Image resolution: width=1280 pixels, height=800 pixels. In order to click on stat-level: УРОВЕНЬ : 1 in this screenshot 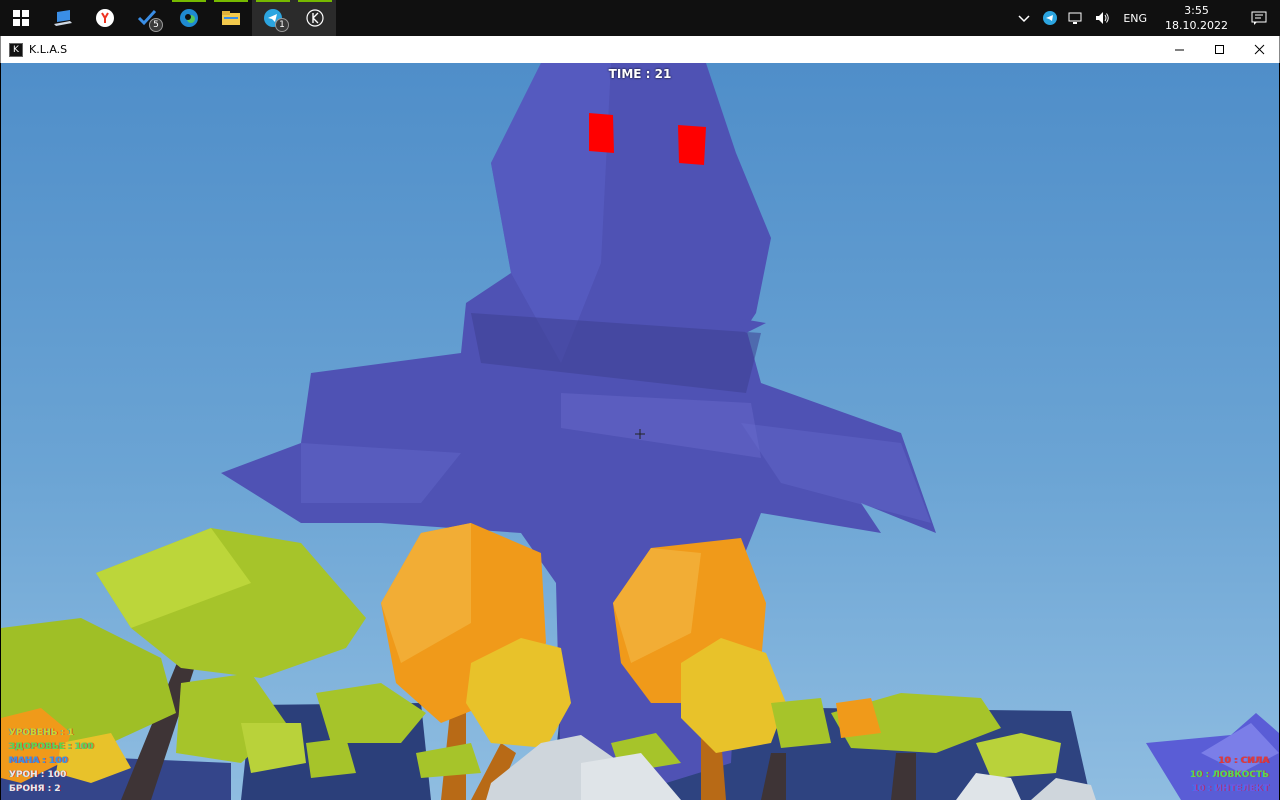, I will do `click(41, 733)`.